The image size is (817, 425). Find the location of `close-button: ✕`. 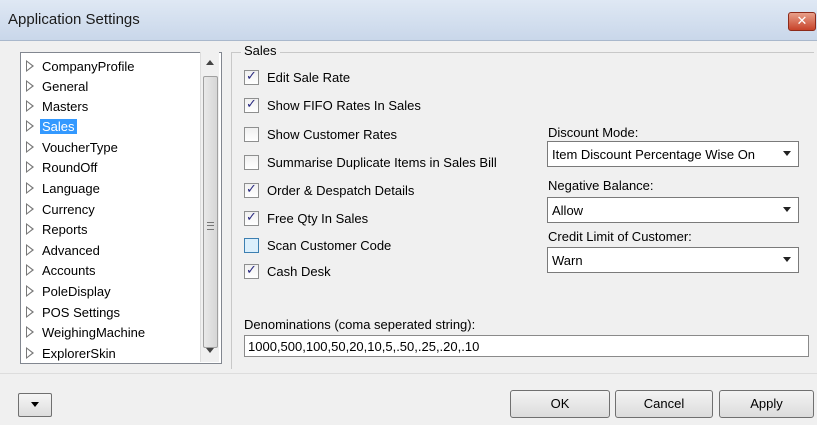

close-button: ✕ is located at coordinates (802, 21).